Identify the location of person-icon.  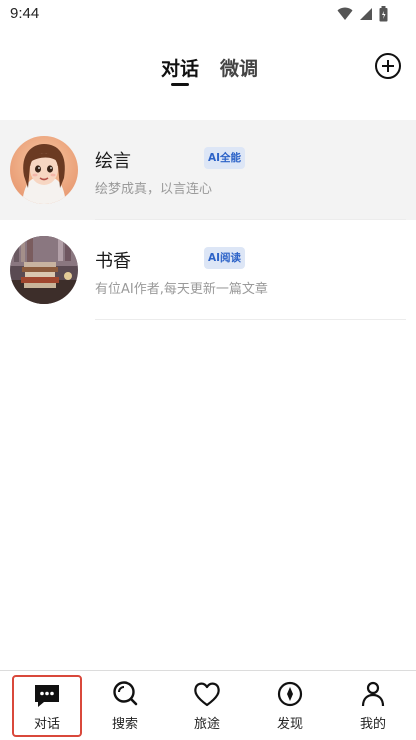
(373, 694).